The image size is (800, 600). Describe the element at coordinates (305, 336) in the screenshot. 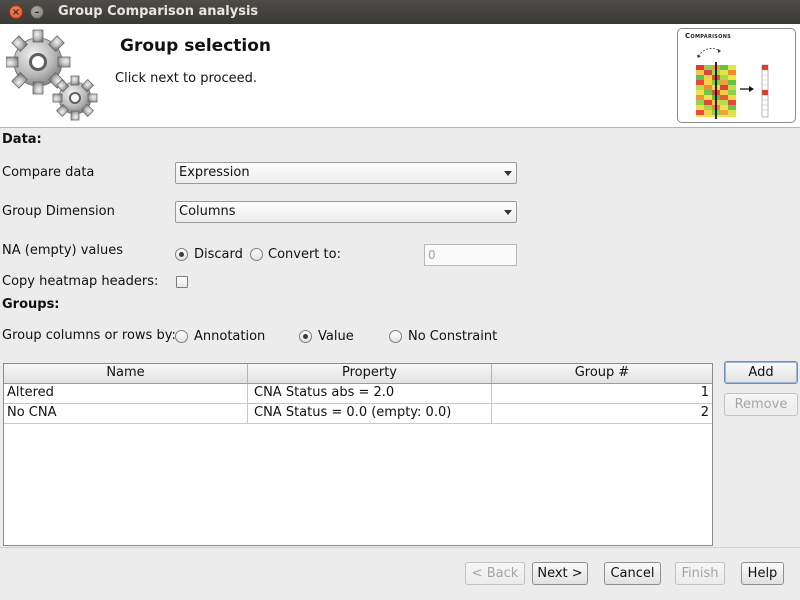

I see `group-by-value-radio` at that location.